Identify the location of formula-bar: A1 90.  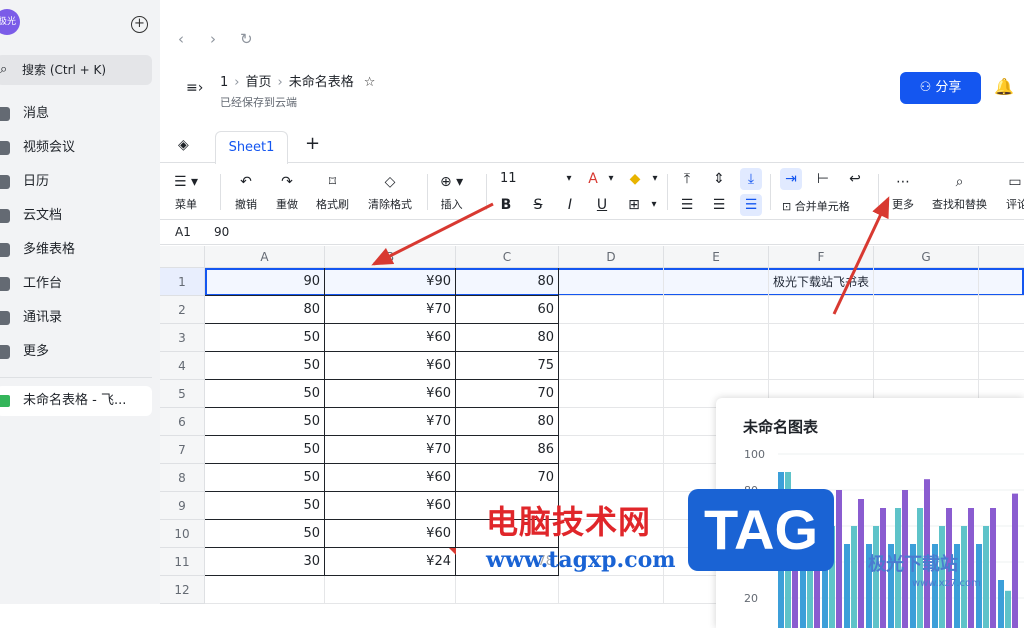
(592, 233).